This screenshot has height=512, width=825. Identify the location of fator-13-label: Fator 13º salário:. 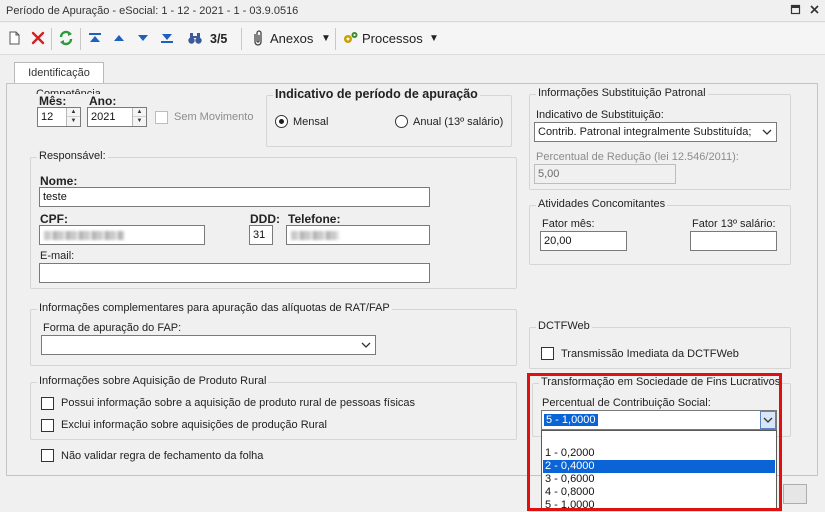
(734, 224).